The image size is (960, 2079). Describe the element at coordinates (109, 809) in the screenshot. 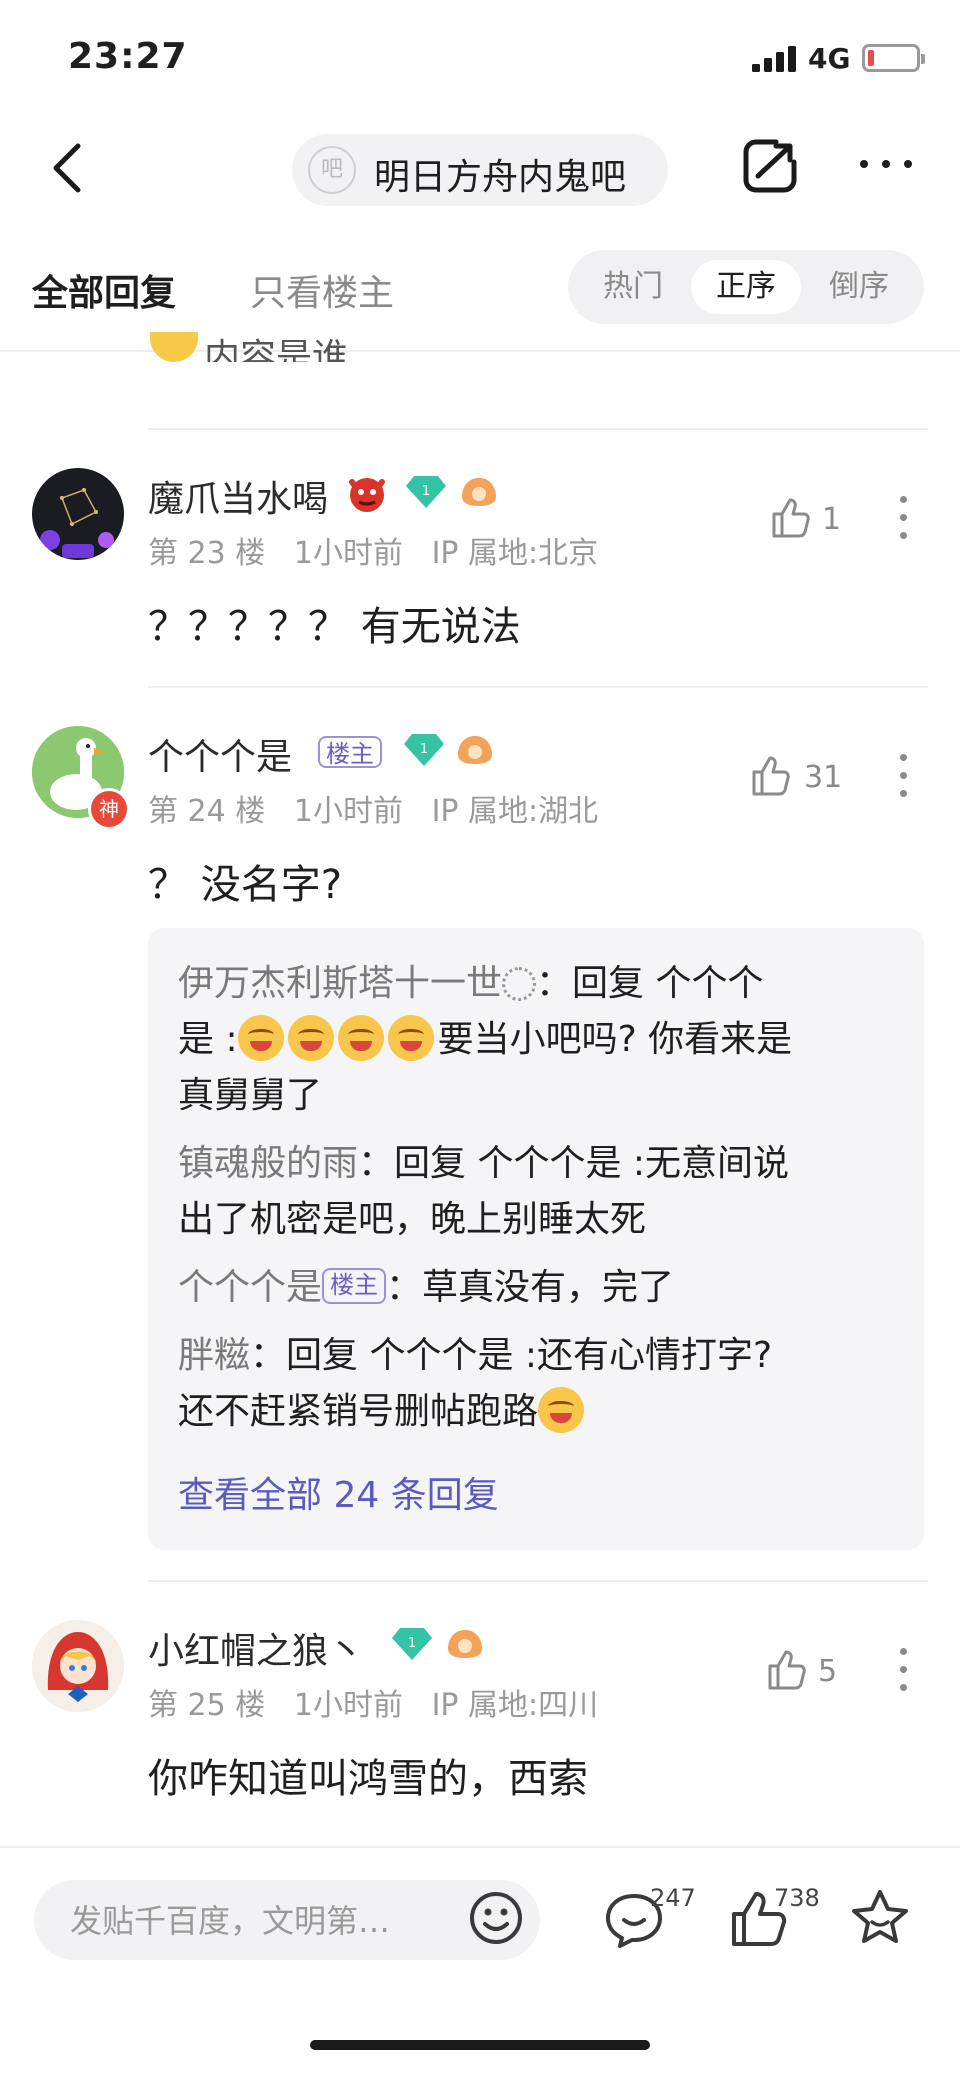

I see `avatar-badge: 神` at that location.